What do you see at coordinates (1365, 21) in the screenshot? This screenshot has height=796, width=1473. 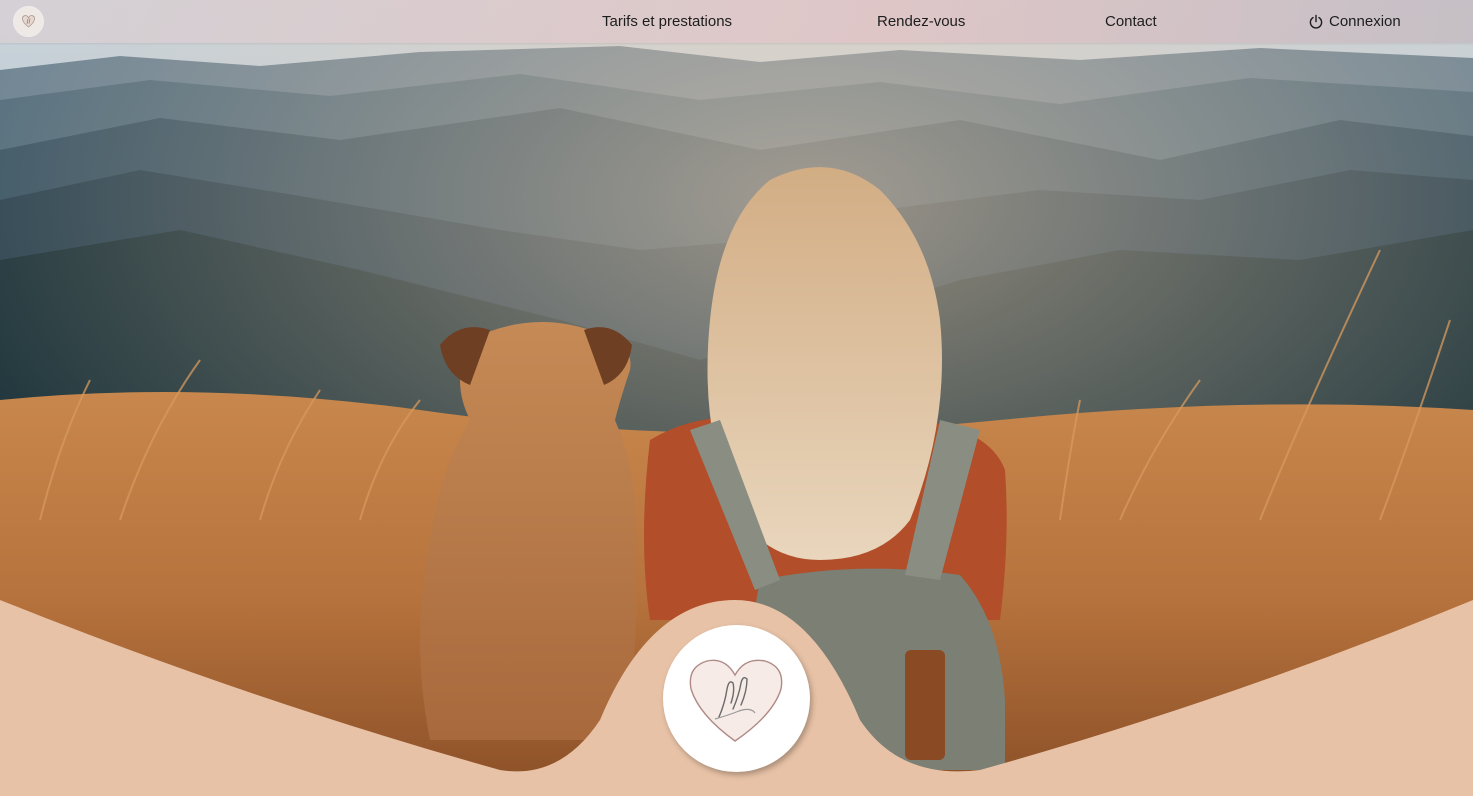 I see `login-label: Connexion` at bounding box center [1365, 21].